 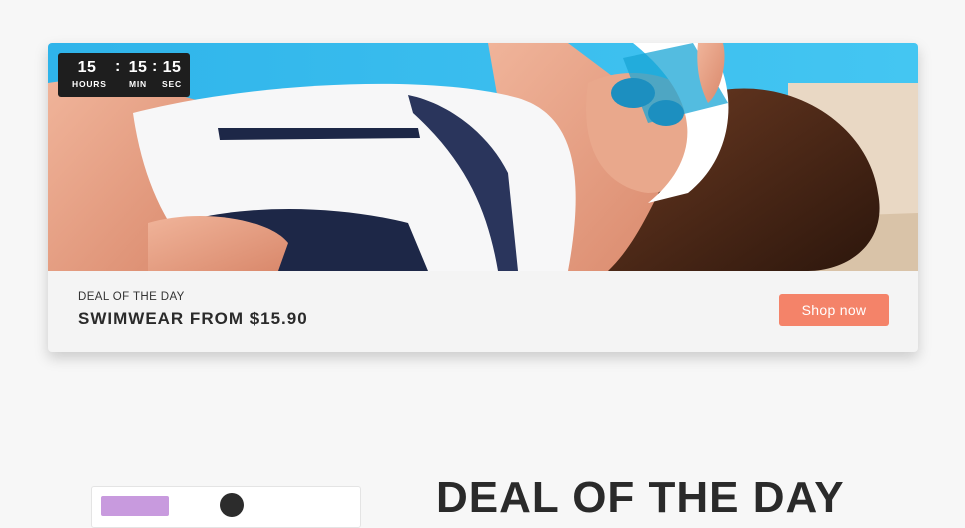 I want to click on deal-eyebrow: DEAL OF THE DAY, so click(x=131, y=297).